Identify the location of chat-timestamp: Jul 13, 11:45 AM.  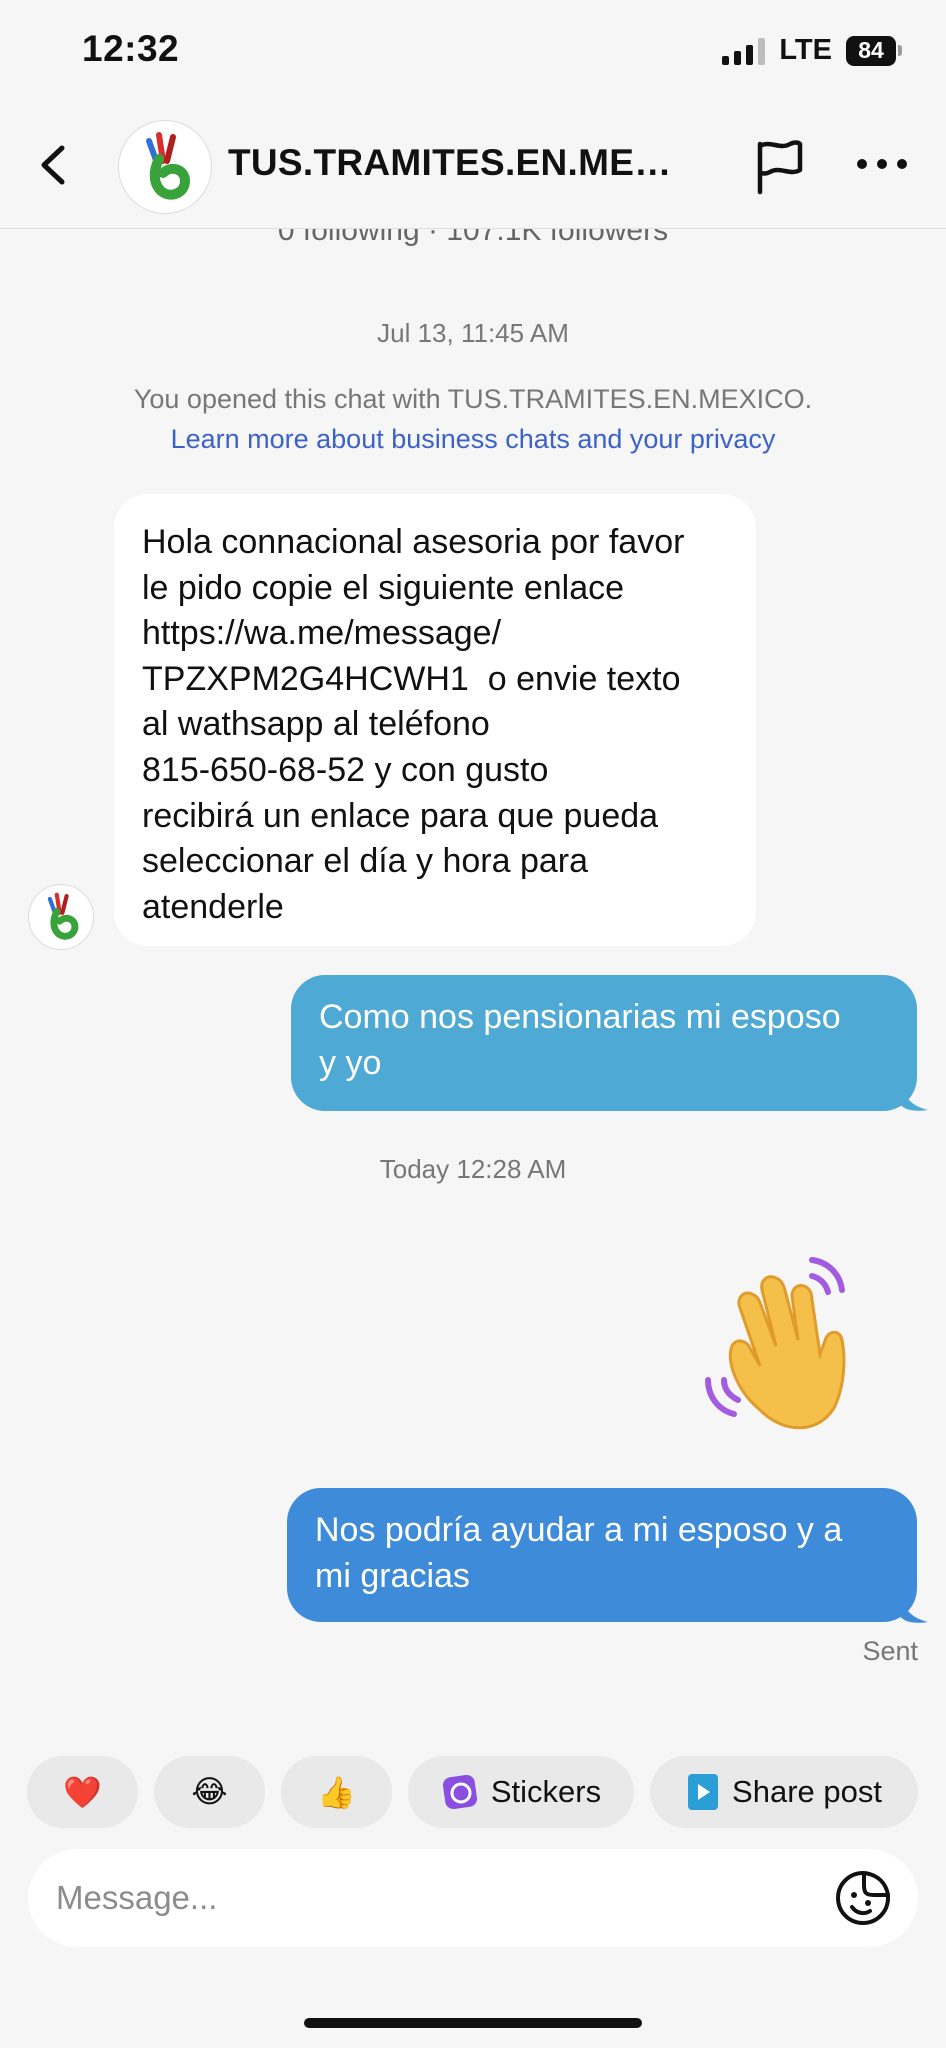
(473, 333).